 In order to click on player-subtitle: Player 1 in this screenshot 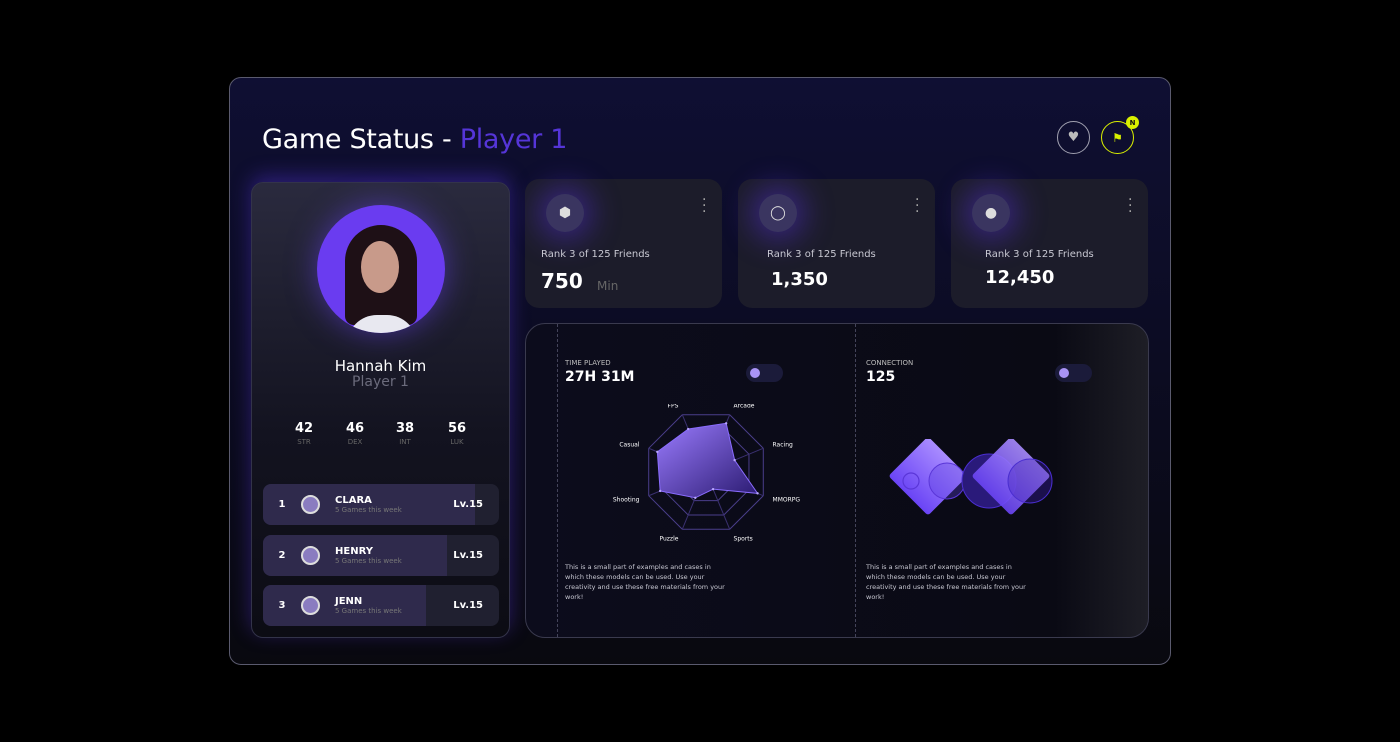, I will do `click(380, 382)`.